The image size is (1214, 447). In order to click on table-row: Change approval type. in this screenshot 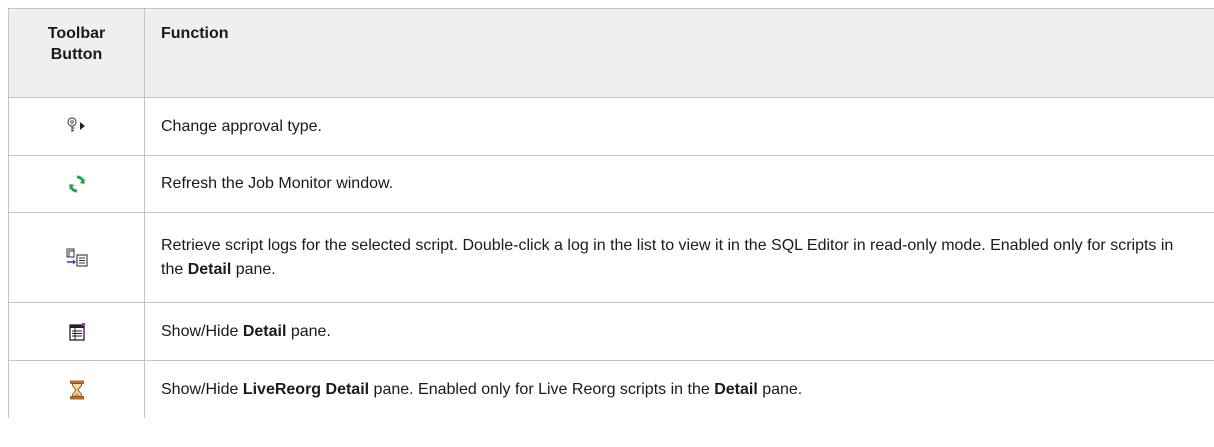, I will do `click(611, 126)`.